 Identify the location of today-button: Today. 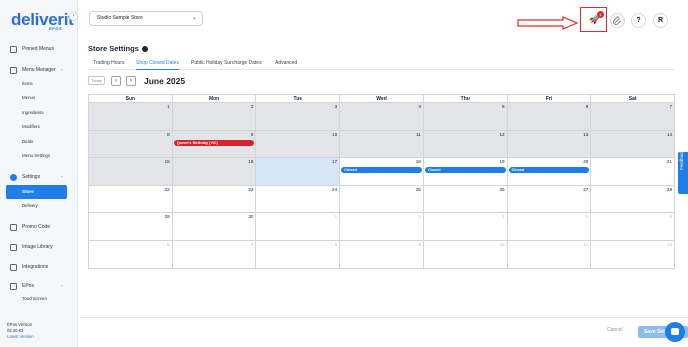
(96, 80).